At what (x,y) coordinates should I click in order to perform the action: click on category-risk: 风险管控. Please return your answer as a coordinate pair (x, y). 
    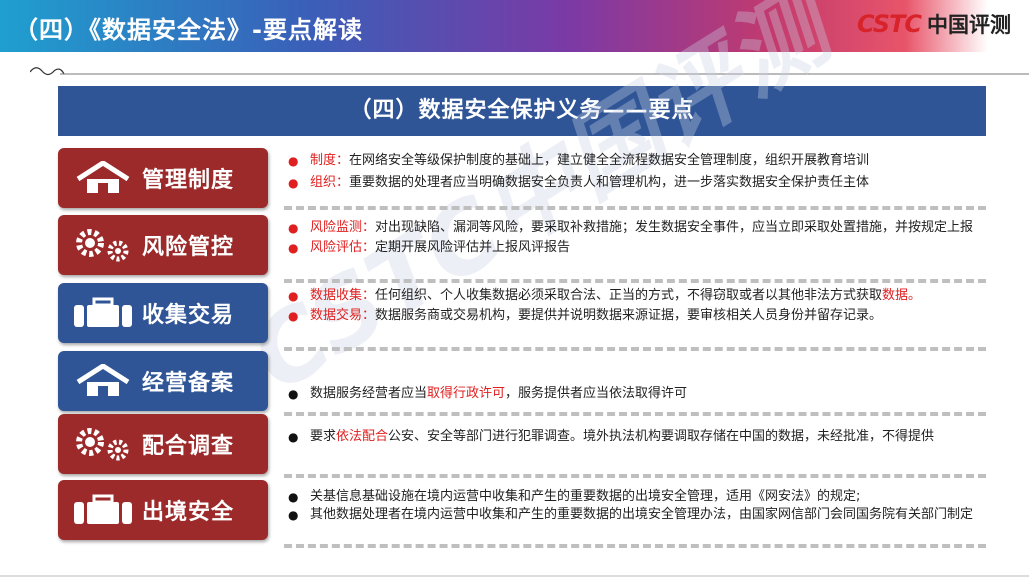
    Looking at the image, I should click on (163, 245).